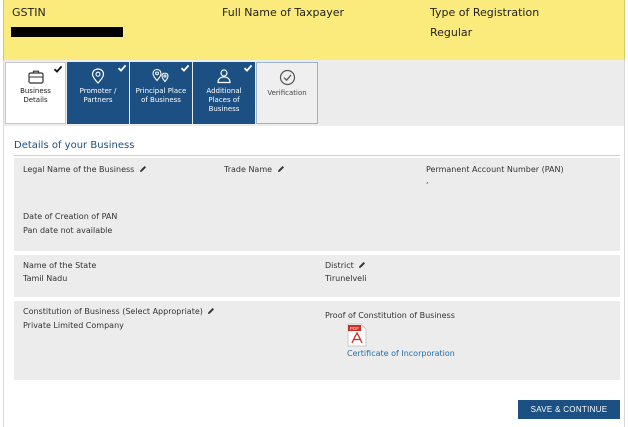  I want to click on pan-label: Permanent Account Number (PAN), so click(495, 169).